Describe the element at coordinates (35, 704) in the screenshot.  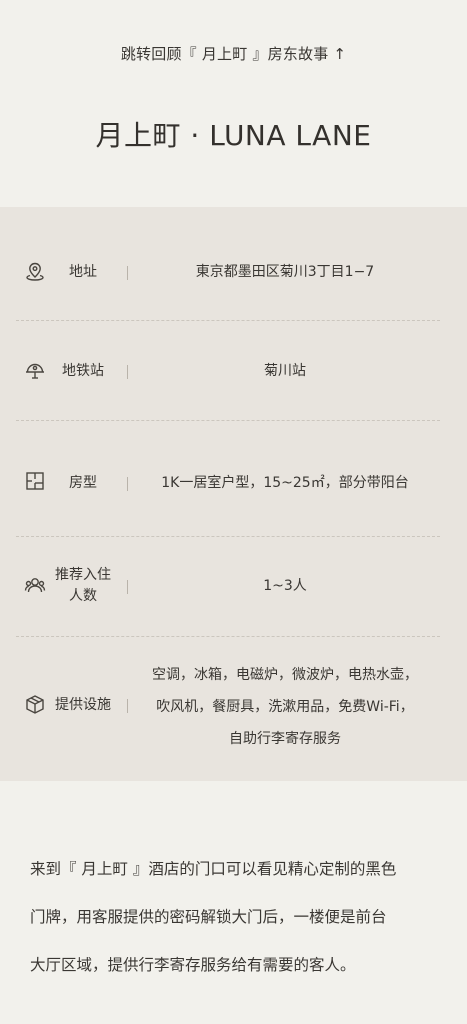
I see `amenities-box-icon` at that location.